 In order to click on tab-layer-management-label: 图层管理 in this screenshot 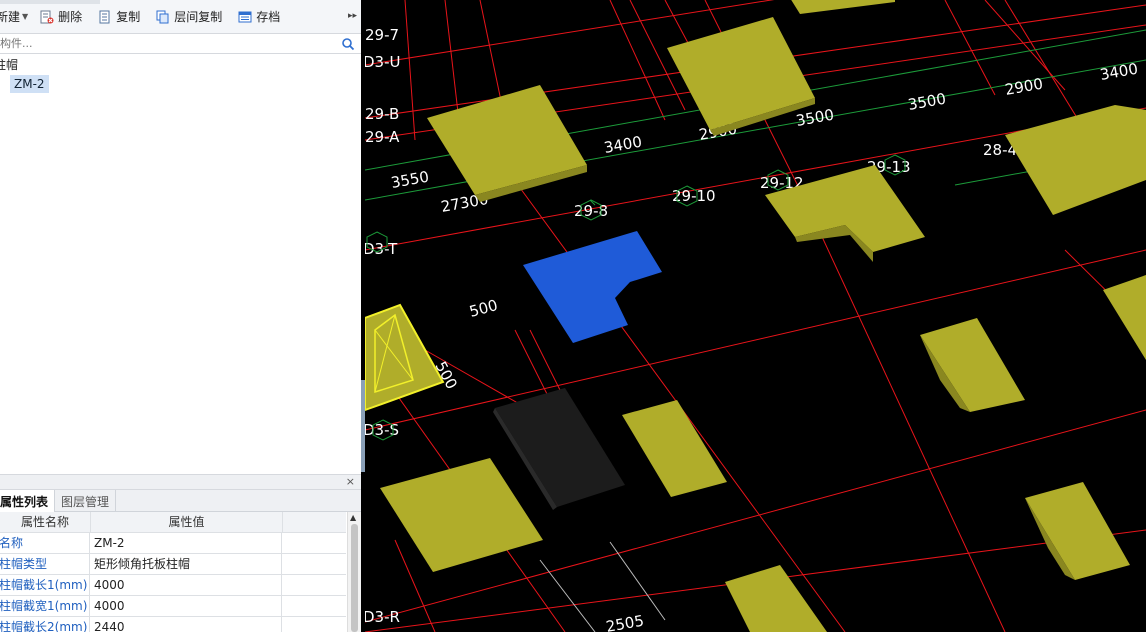, I will do `click(85, 502)`.